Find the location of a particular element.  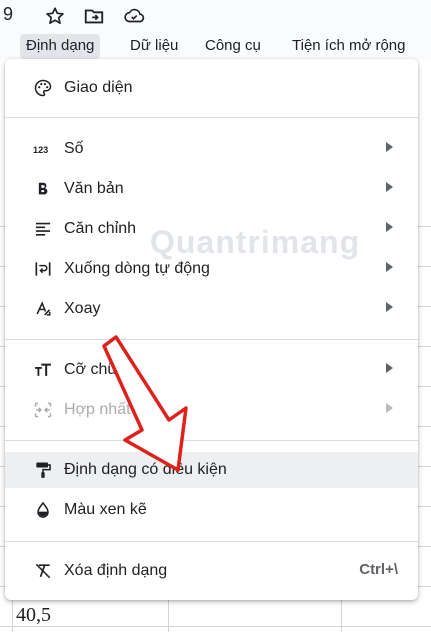

cloud-status-icon is located at coordinates (134, 16).